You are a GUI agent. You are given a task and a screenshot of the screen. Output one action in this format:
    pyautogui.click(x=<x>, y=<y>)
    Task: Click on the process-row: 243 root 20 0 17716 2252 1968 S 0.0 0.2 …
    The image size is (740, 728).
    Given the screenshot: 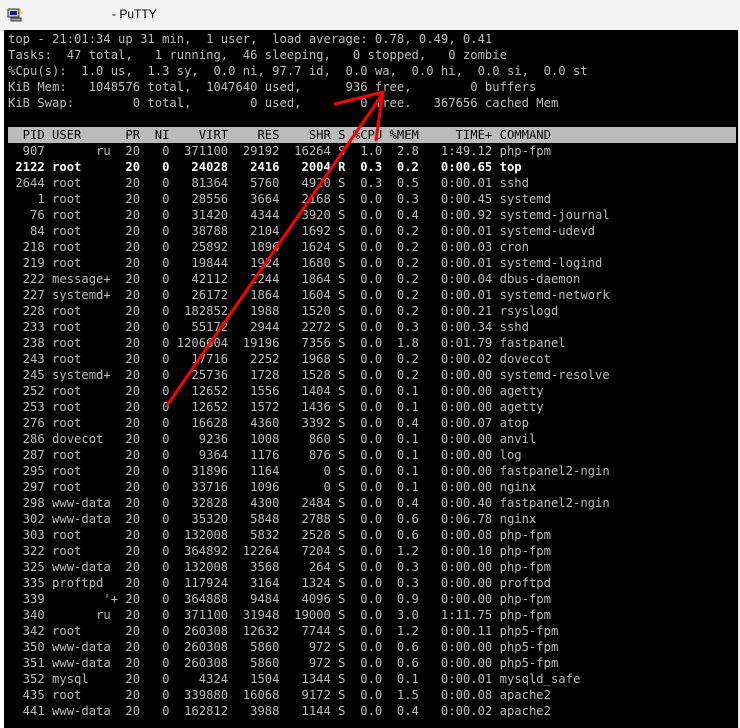 What is the action you would take?
    pyautogui.click(x=279, y=359)
    